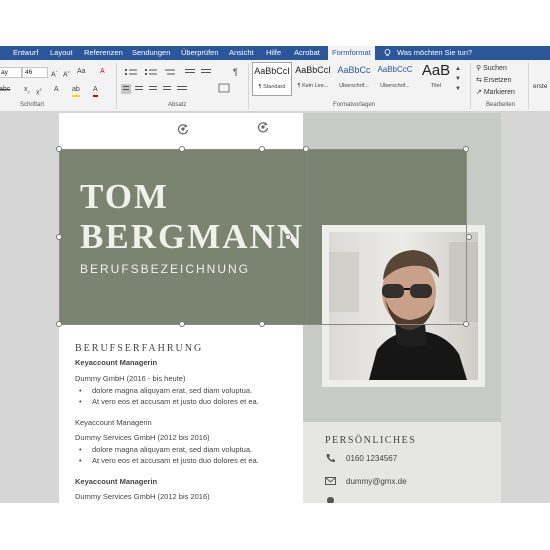 This screenshot has height=550, width=550. I want to click on tab-layout: Layout, so click(61, 53).